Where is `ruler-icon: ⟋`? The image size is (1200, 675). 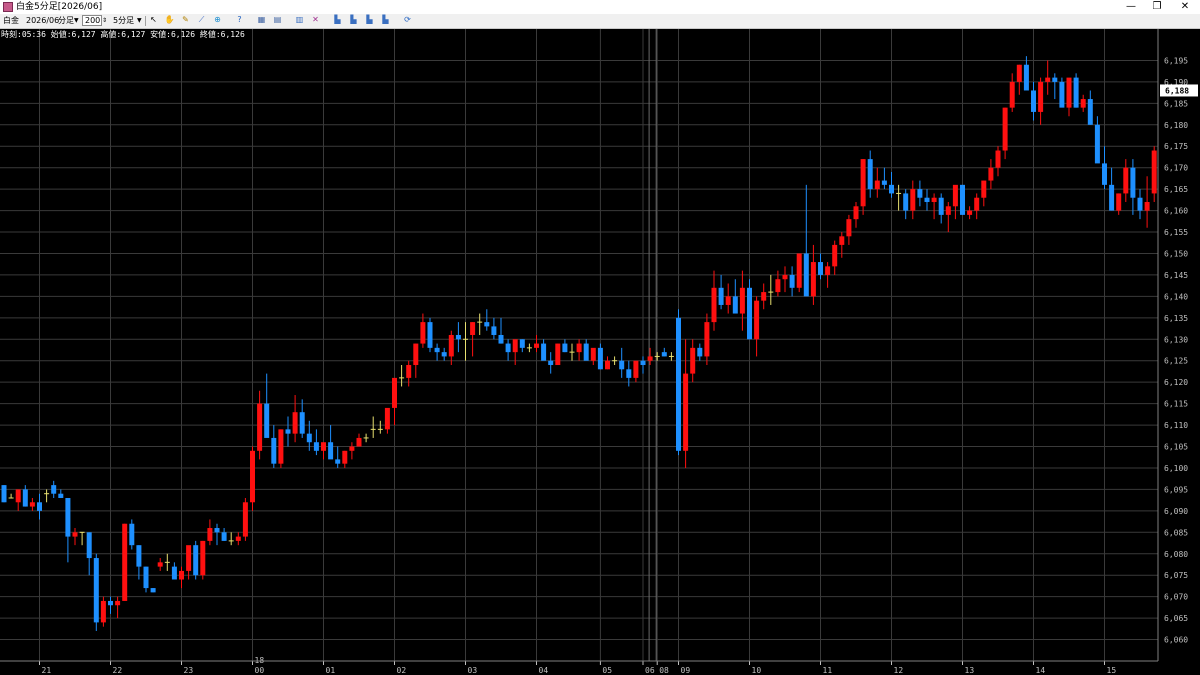
ruler-icon: ⟋ is located at coordinates (201, 20).